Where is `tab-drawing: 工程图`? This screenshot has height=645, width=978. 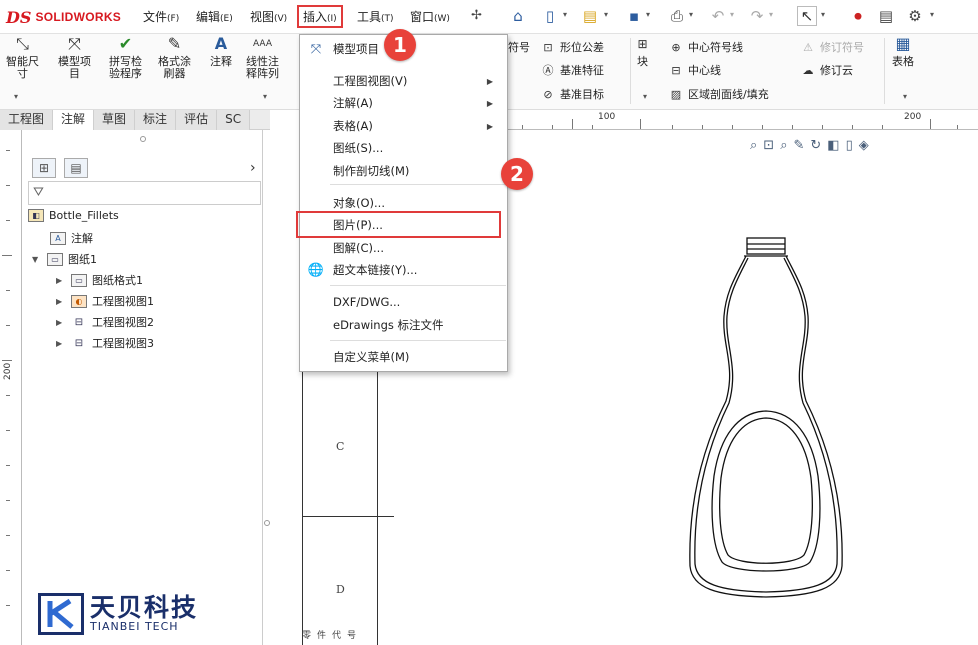
tab-drawing: 工程图 is located at coordinates (27, 120).